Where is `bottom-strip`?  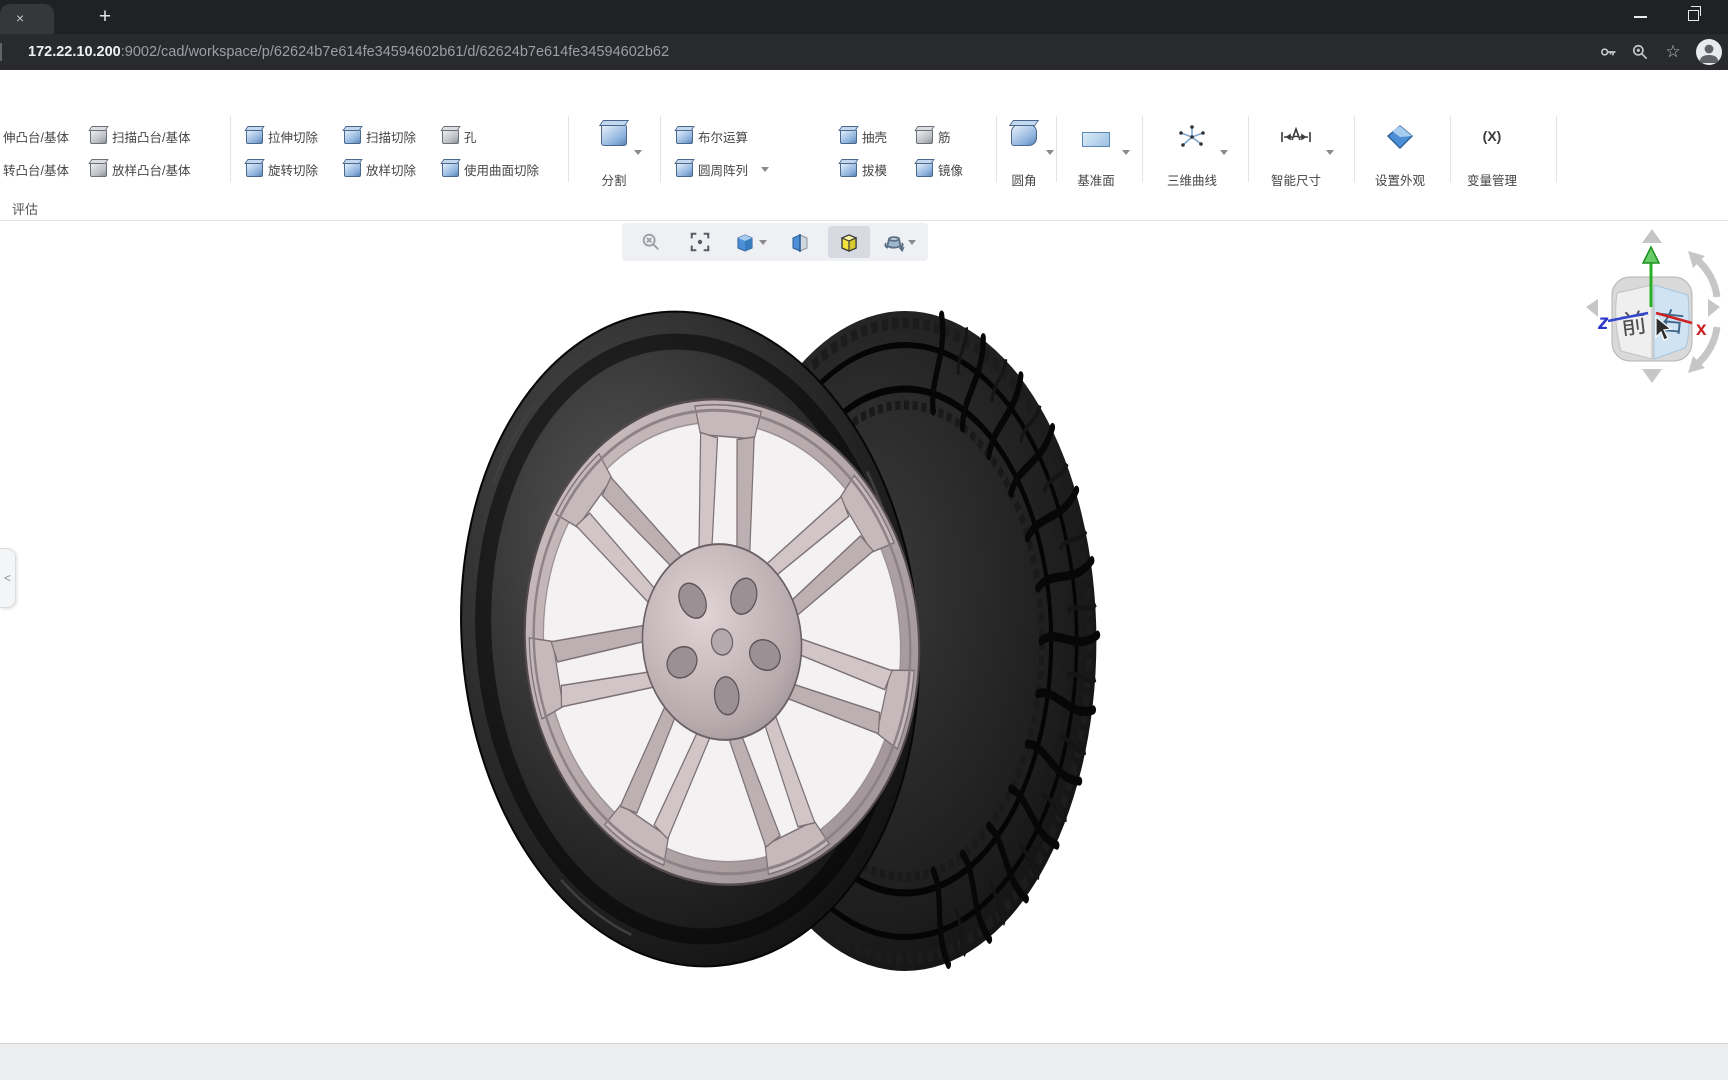
bottom-strip is located at coordinates (864, 1061).